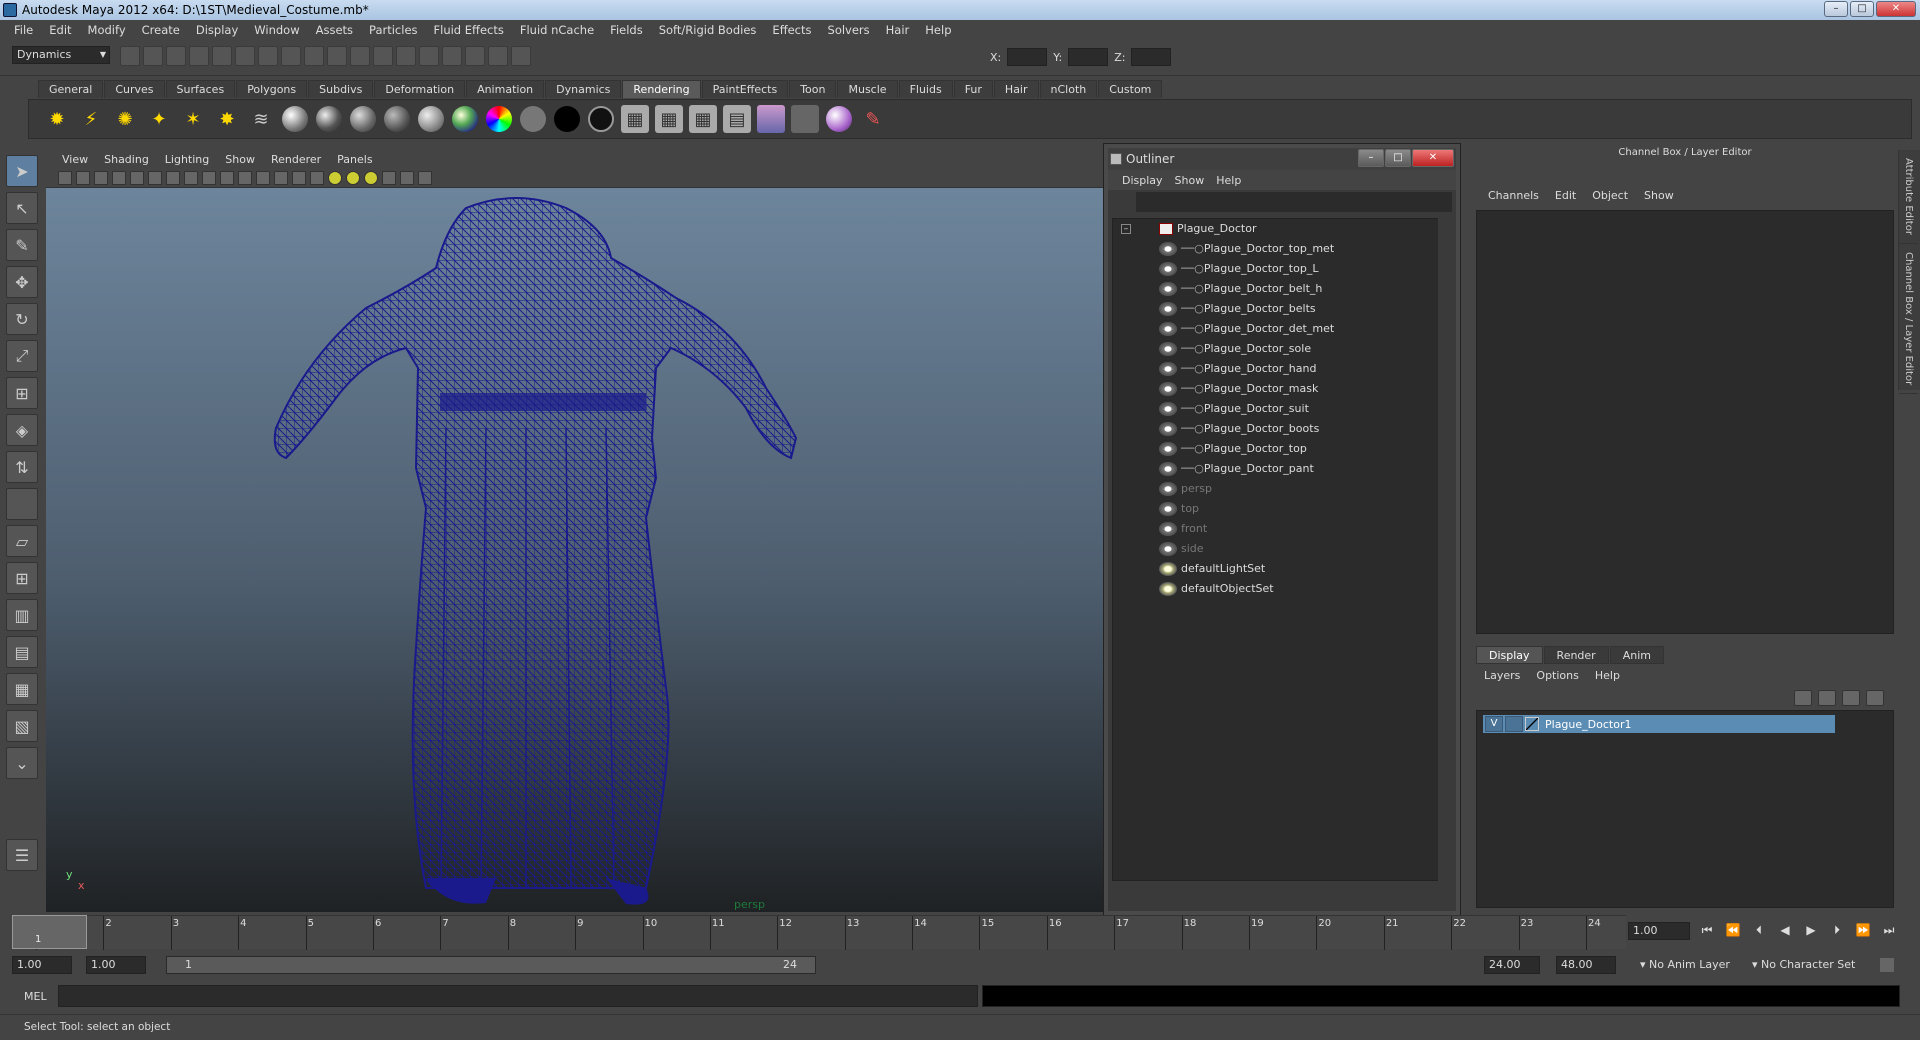 Image resolution: width=1920 pixels, height=1040 pixels. I want to click on shelf-tab-ncloth: nCloth, so click(1068, 89).